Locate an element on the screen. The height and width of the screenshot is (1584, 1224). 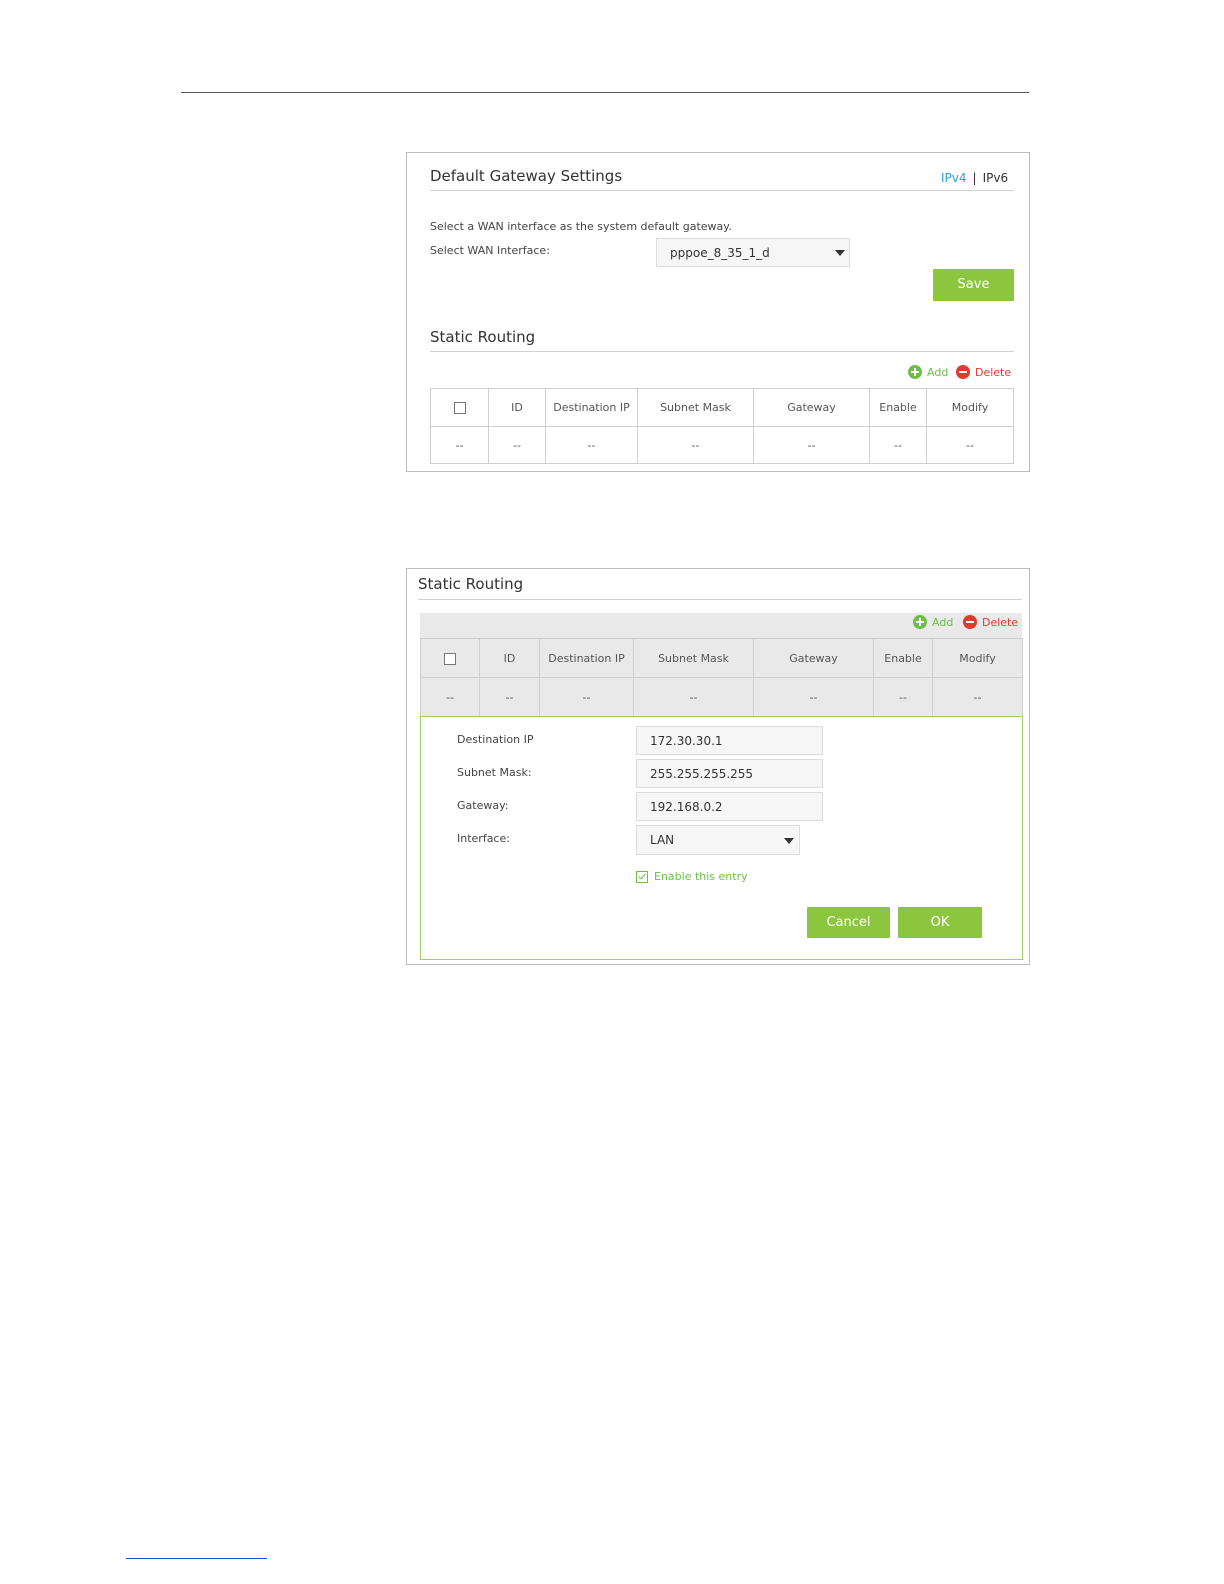
ok-button: OK is located at coordinates (940, 922).